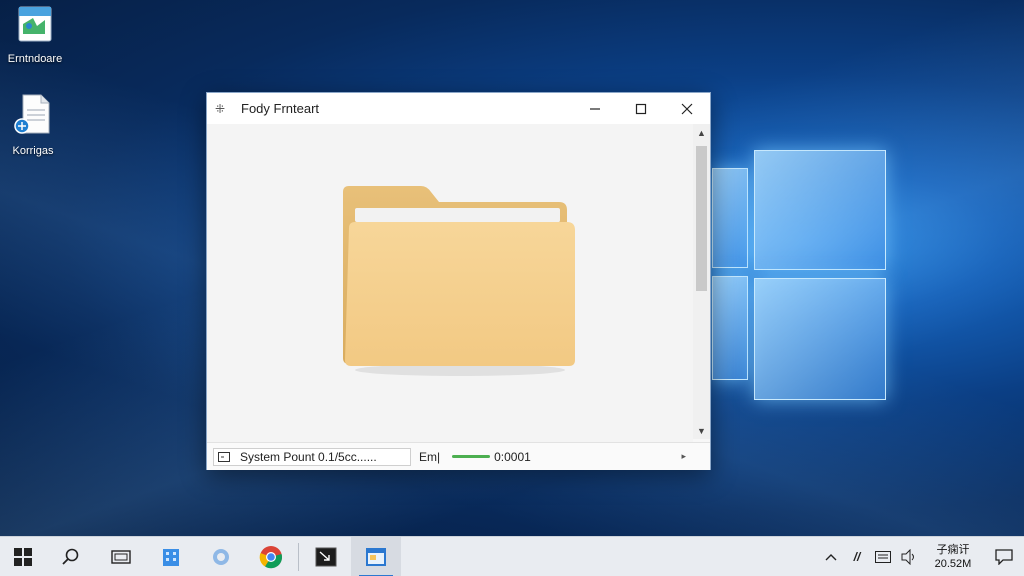 The image size is (1024, 576). I want to click on progress-indicator, so click(471, 456).